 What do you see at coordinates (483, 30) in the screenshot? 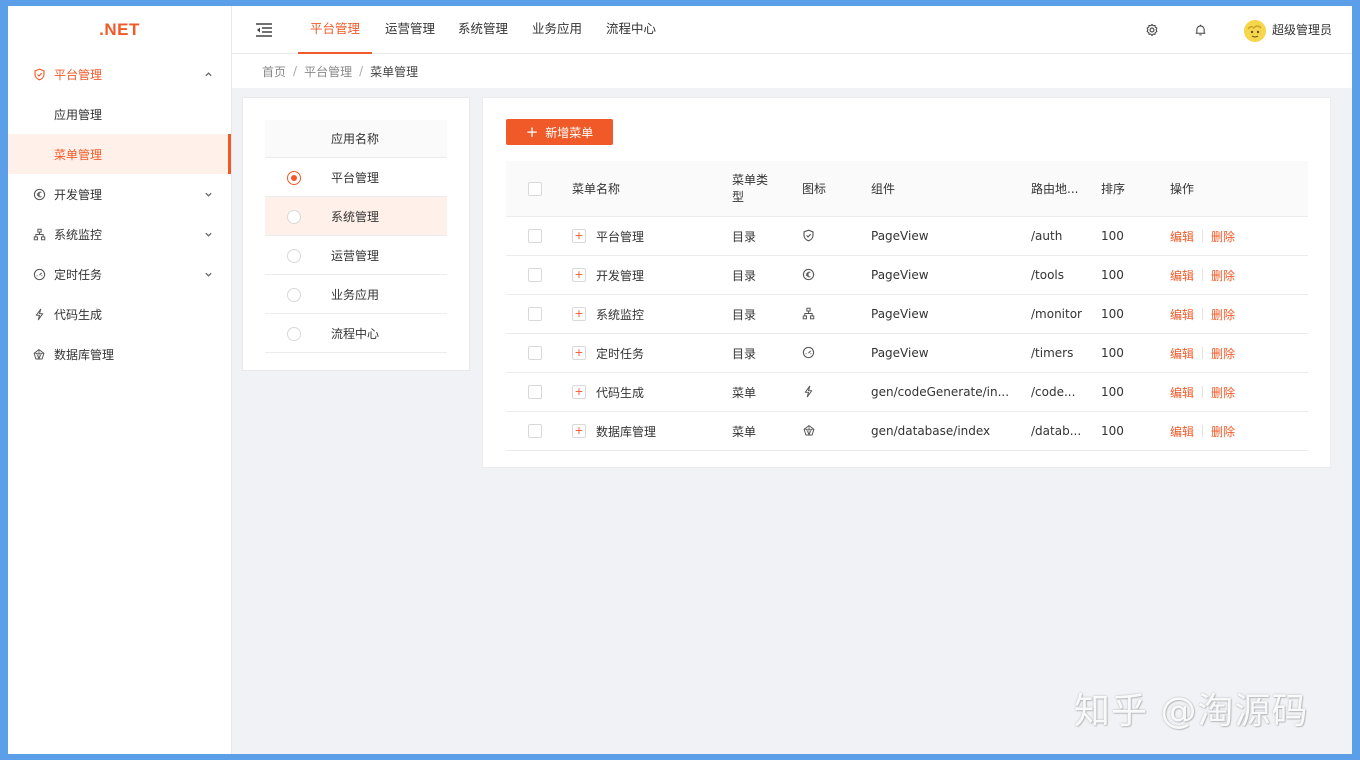
I see `tab-system: 系统管理` at bounding box center [483, 30].